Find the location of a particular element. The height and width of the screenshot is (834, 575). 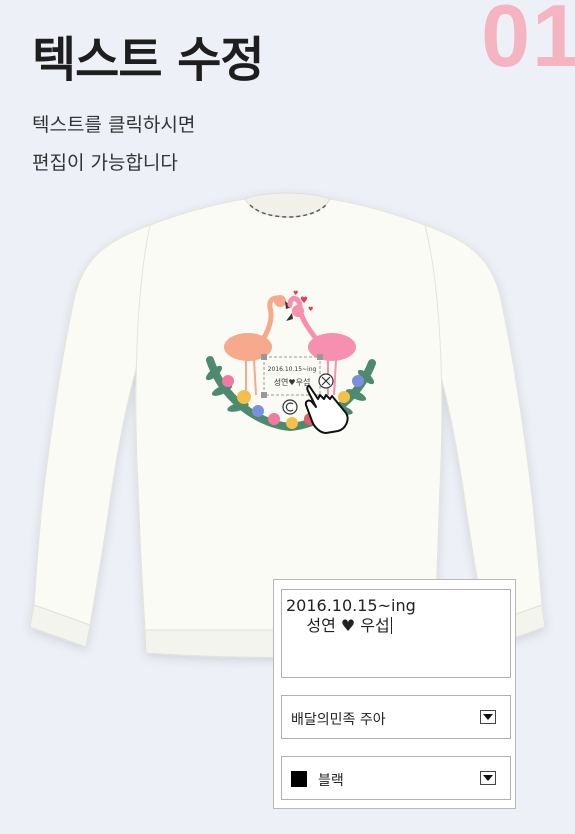

step-number: 01 is located at coordinates (528, 42).